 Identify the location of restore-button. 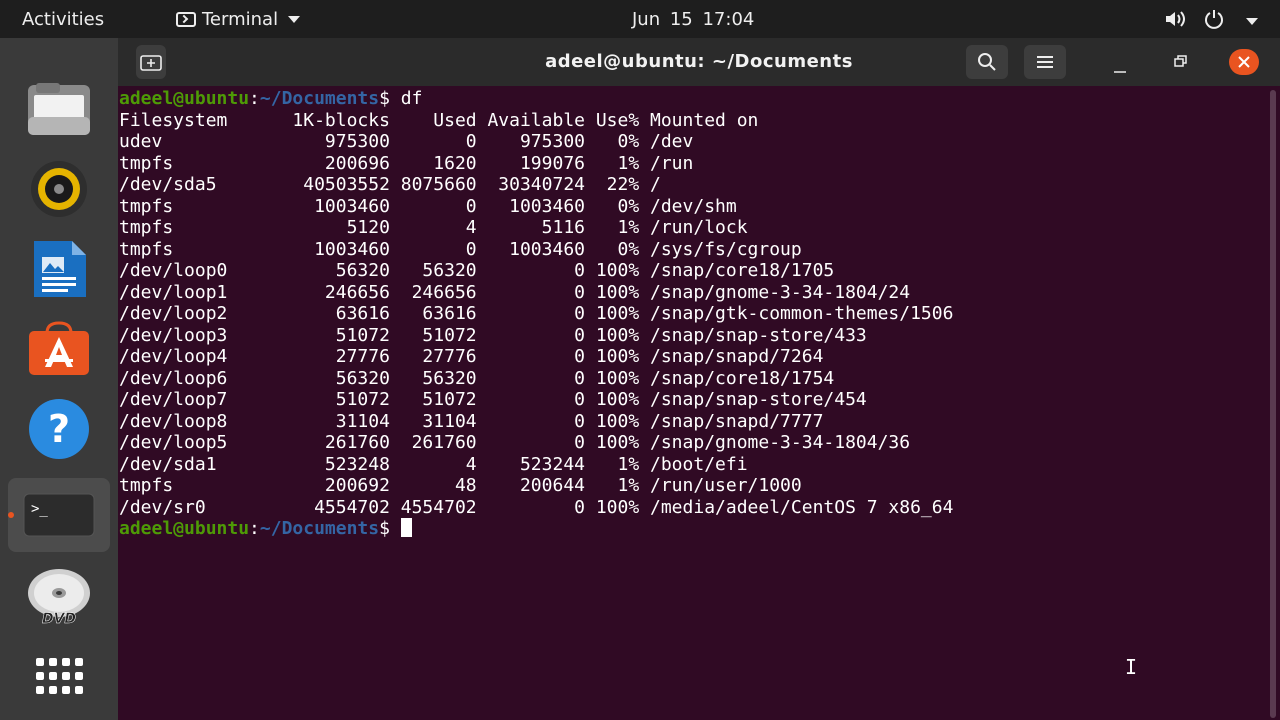
(1180, 62).